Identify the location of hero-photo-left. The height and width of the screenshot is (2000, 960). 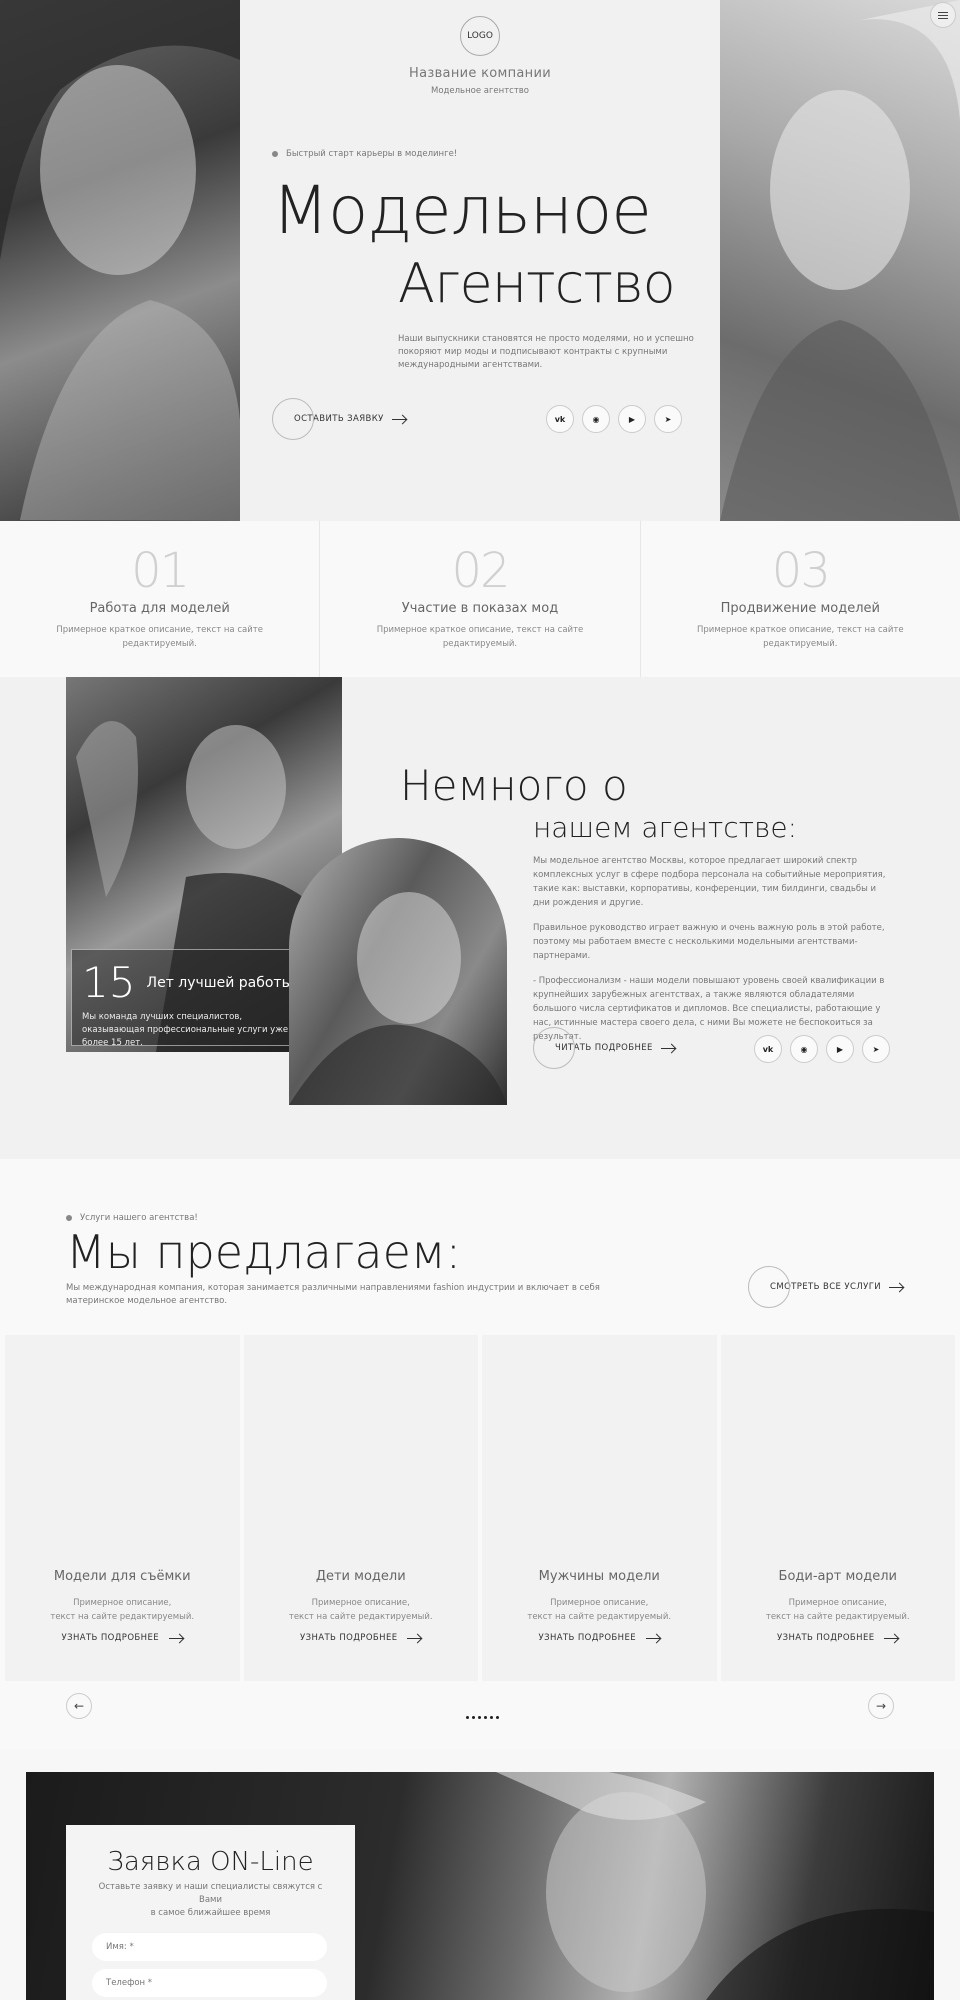
(120, 260).